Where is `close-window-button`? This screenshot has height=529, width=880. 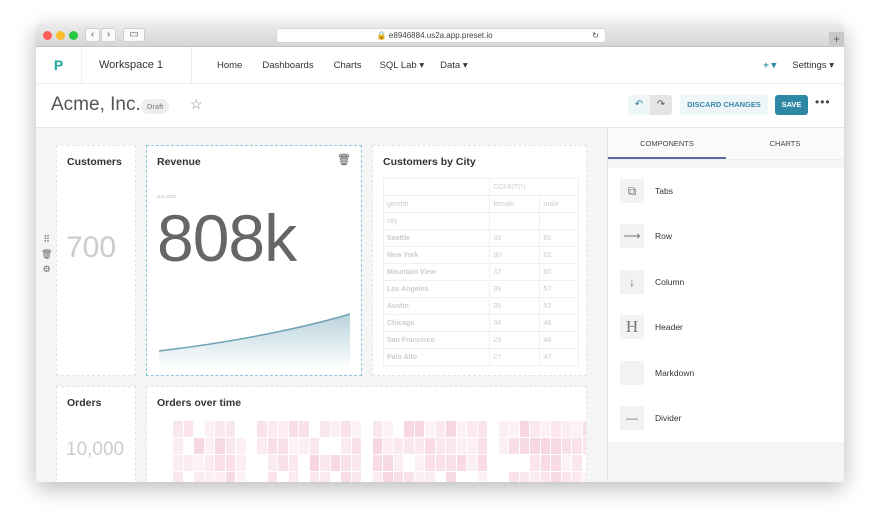 close-window-button is located at coordinates (47, 35).